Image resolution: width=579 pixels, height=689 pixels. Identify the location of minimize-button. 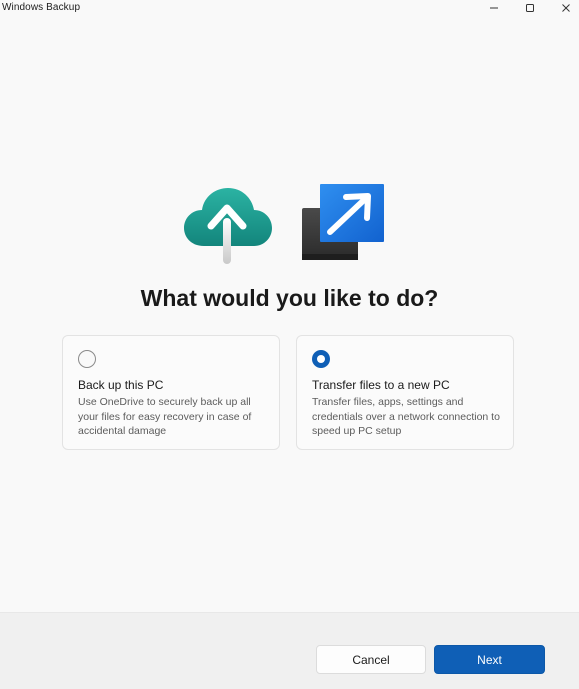
(494, 8).